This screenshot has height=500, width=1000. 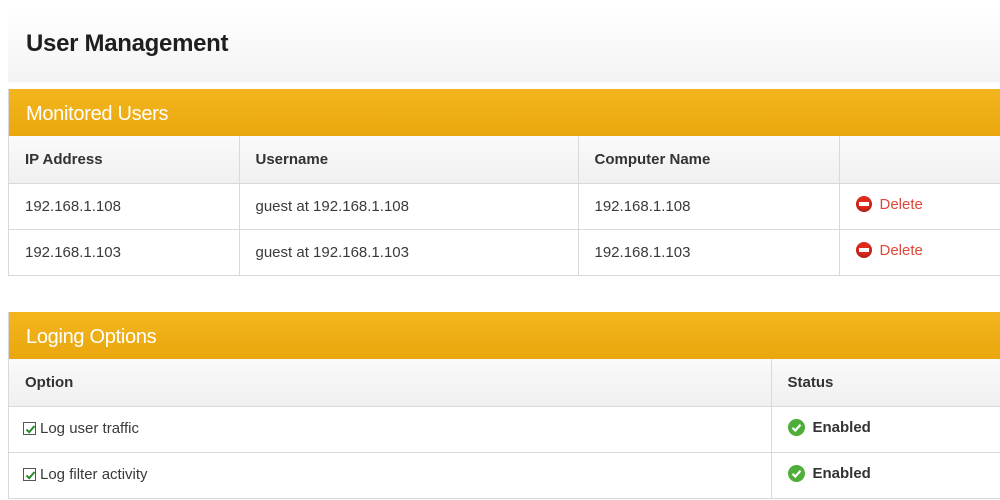 What do you see at coordinates (409, 160) in the screenshot?
I see `column-header-username: Username` at bounding box center [409, 160].